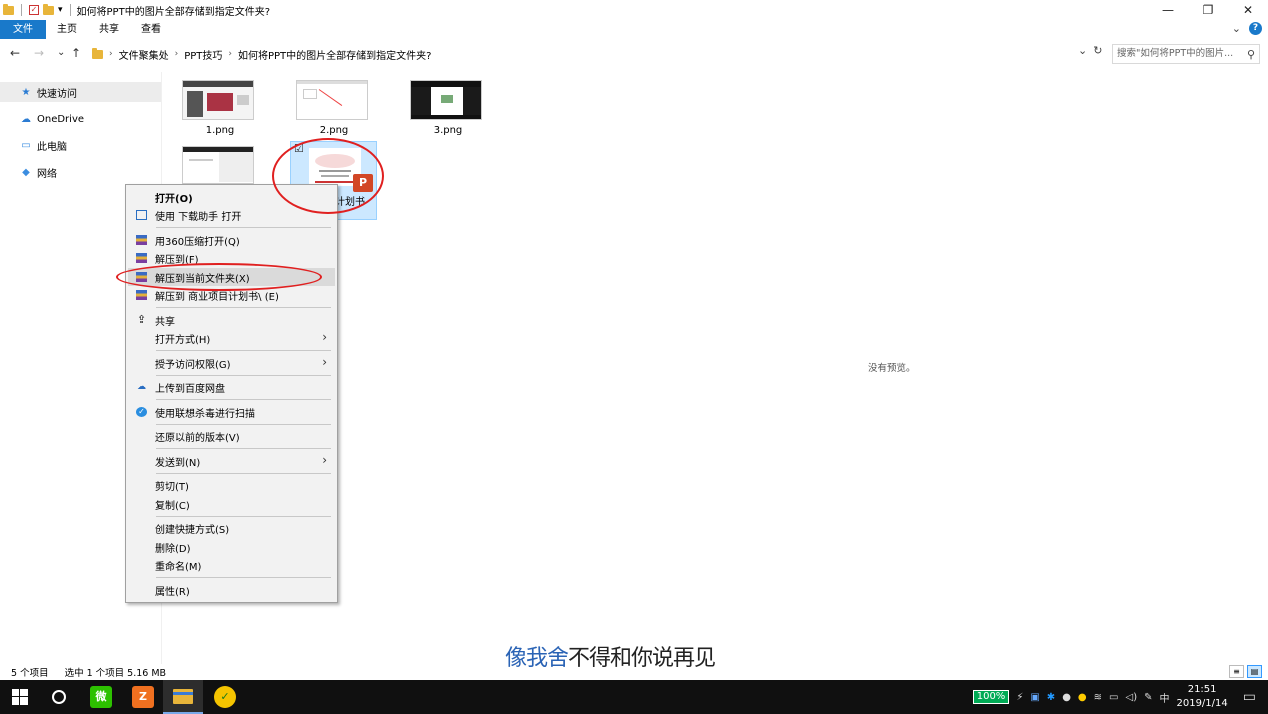 Image resolution: width=1268 pixels, height=714 pixels. Describe the element at coordinates (97, 53) in the screenshot. I see `folder-icon` at that location.